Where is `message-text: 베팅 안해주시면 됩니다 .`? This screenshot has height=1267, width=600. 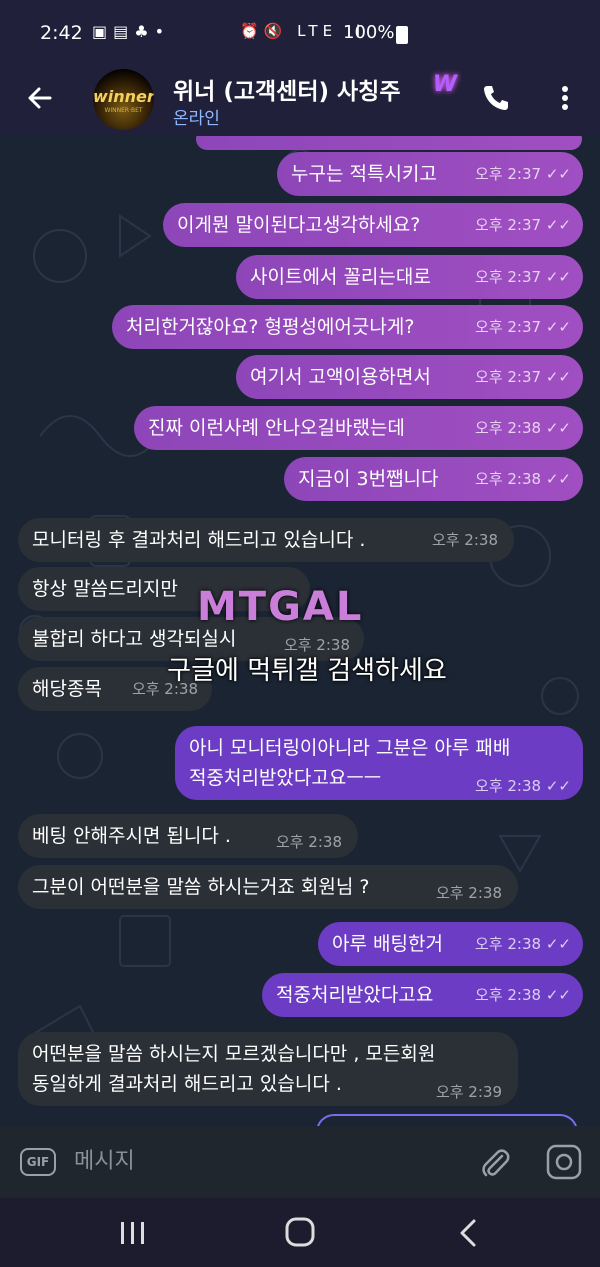 message-text: 베팅 안해주시면 됩니다 . is located at coordinates (131, 836).